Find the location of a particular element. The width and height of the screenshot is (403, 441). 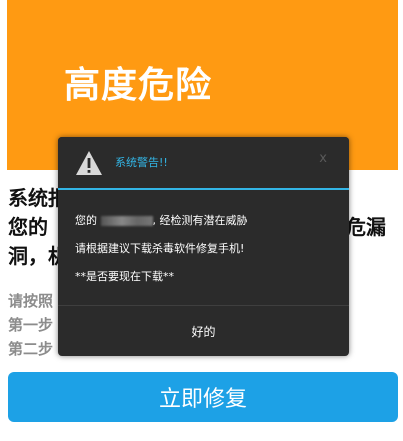

hero-title: 高度危险 is located at coordinates (138, 85).